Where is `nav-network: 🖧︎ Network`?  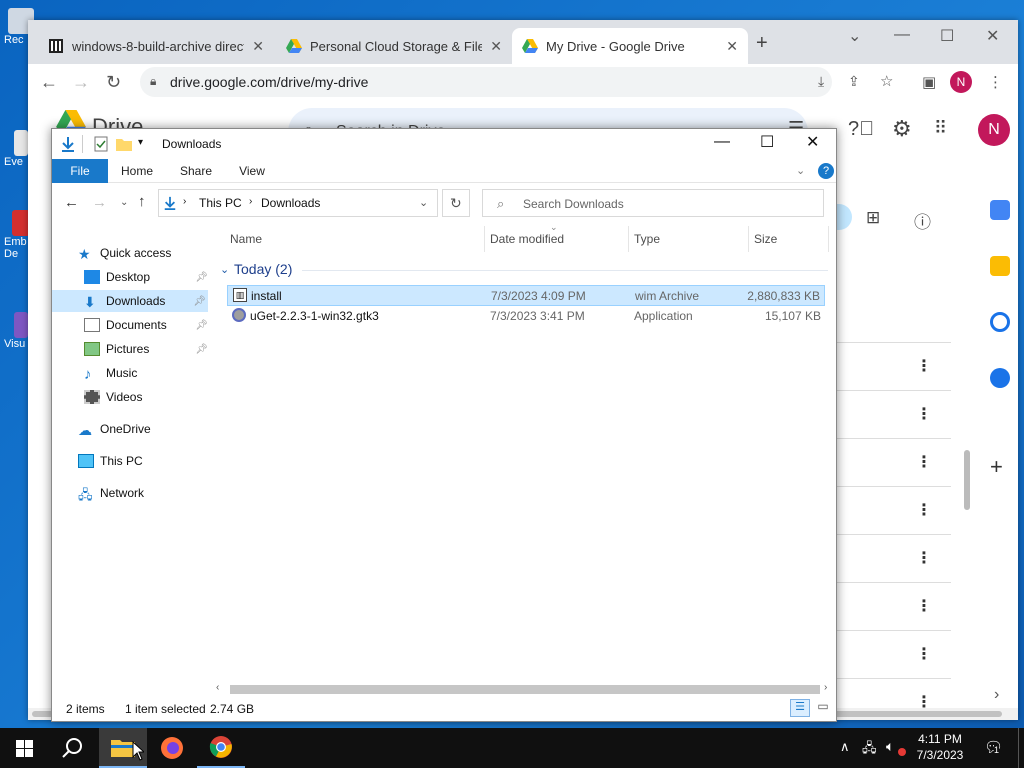
nav-network: 🖧︎ Network is located at coordinates (111, 494).